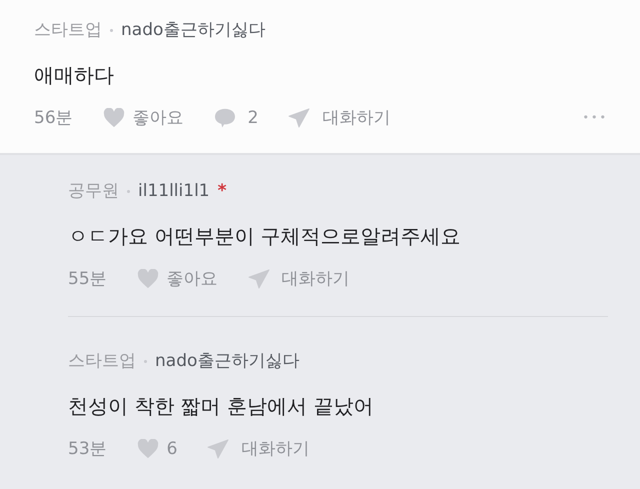 The width and height of the screenshot is (640, 489). Describe the element at coordinates (225, 118) in the screenshot. I see `speech-bubble-icon` at that location.